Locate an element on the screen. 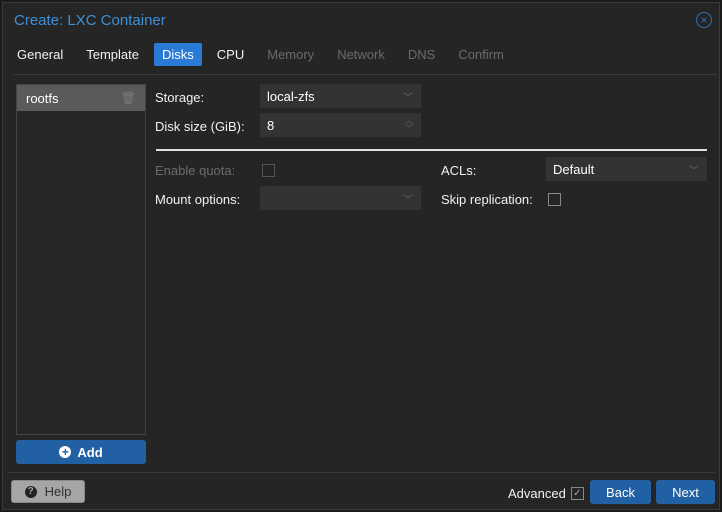 The height and width of the screenshot is (512, 722). mount-options-label: Mount options: is located at coordinates (198, 199).